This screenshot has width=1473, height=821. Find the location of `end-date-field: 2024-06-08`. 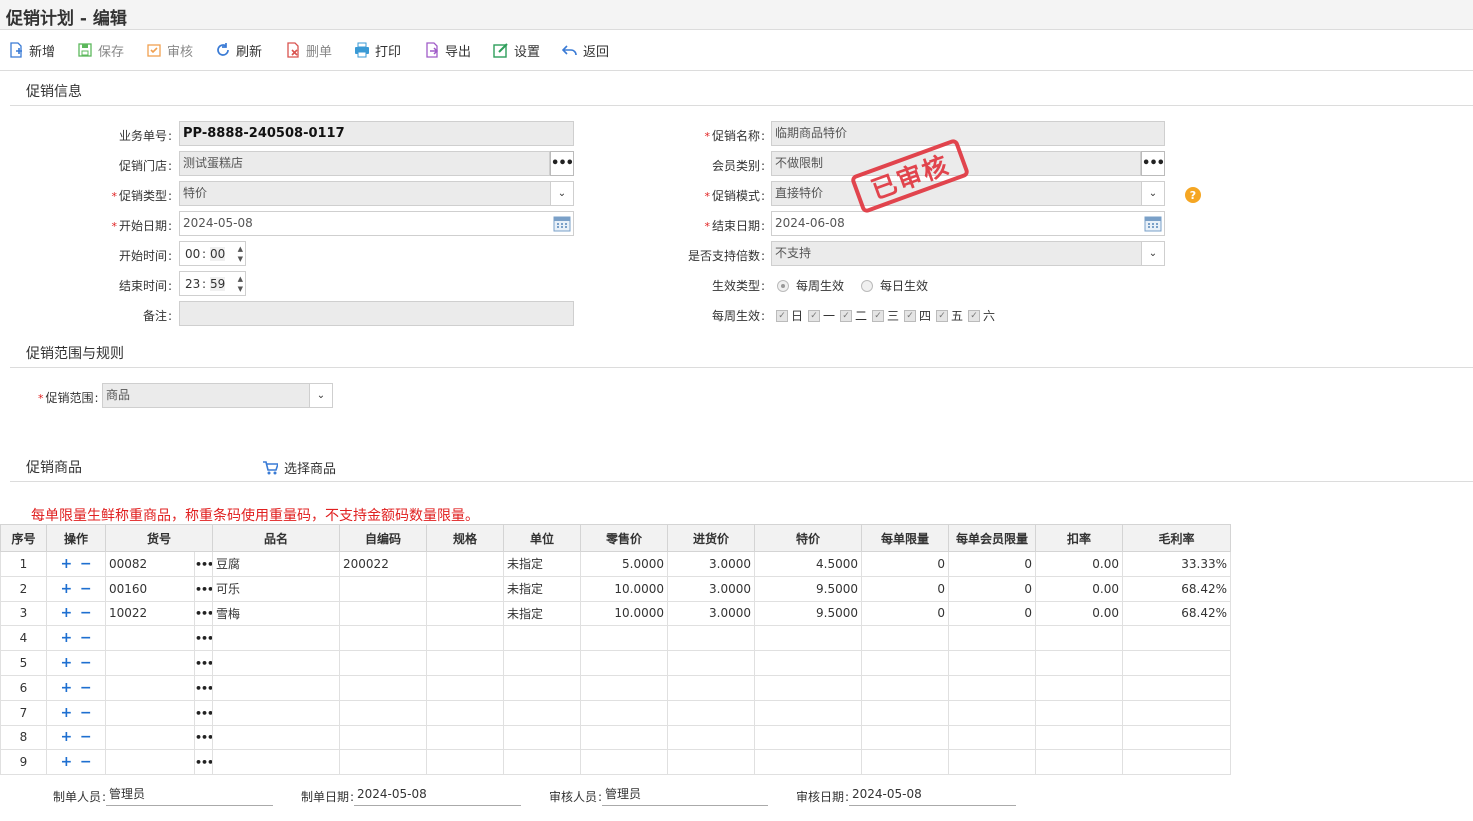

end-date-field: 2024-06-08 is located at coordinates (968, 223).